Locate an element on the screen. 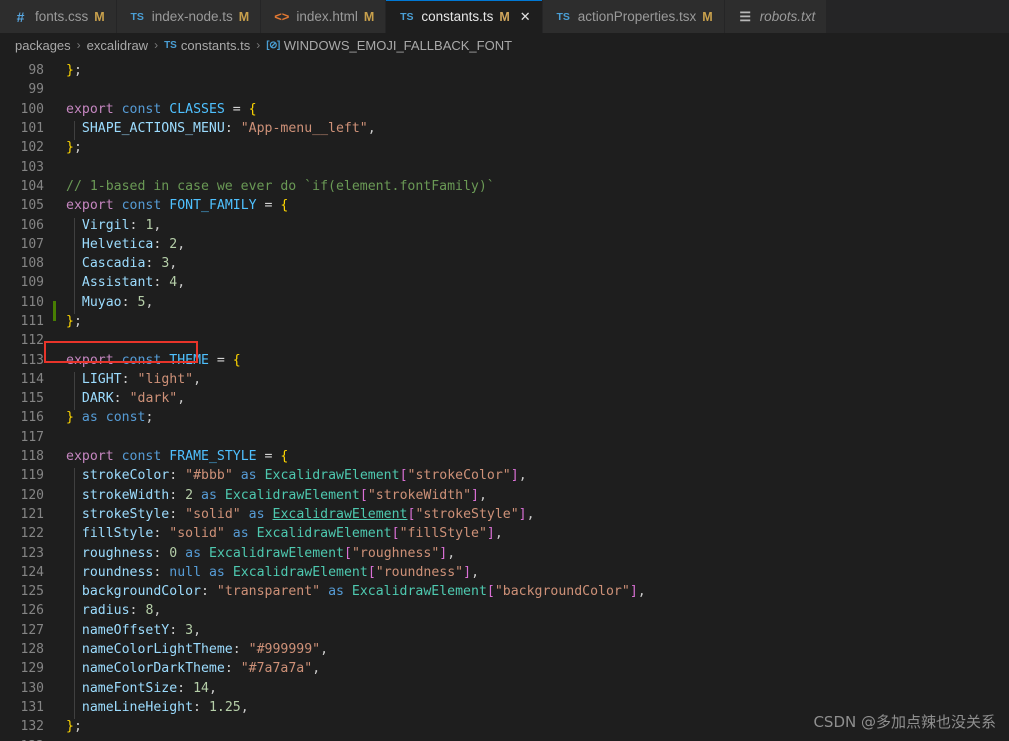  code-token: ExcalidrawElement is located at coordinates (340, 514).